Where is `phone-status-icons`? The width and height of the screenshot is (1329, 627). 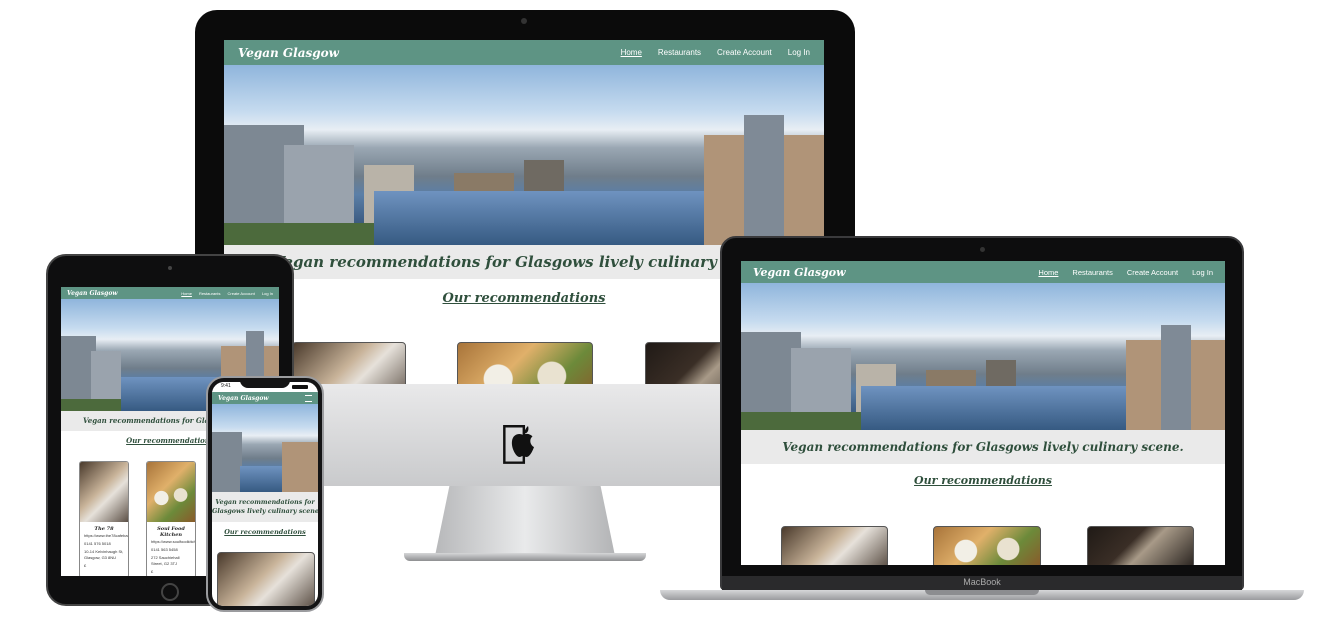
phone-status-icons is located at coordinates (300, 387).